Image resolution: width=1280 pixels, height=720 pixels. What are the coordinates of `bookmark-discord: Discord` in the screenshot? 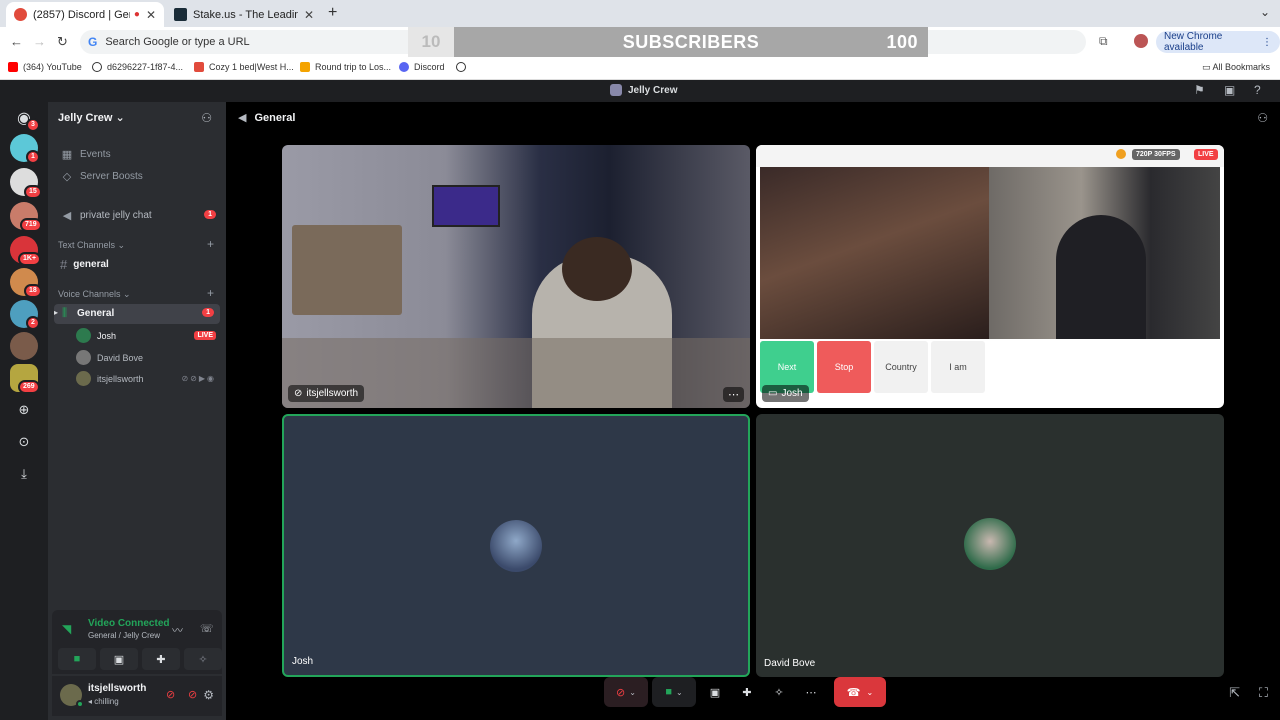 It's located at (422, 67).